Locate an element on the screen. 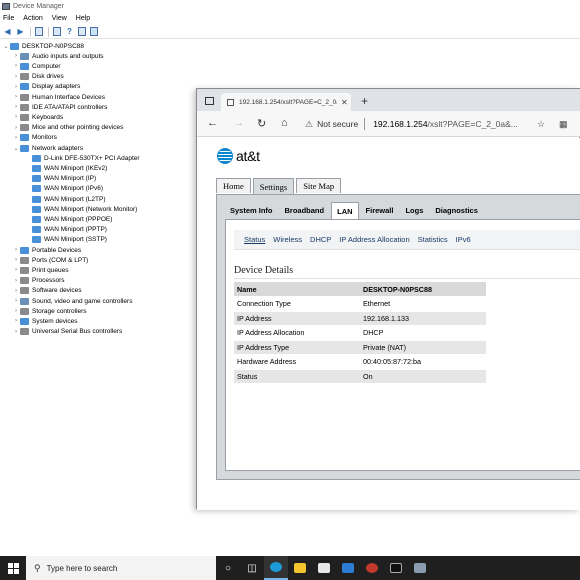 This screenshot has height=580, width=580. menu-view: View is located at coordinates (59, 18).